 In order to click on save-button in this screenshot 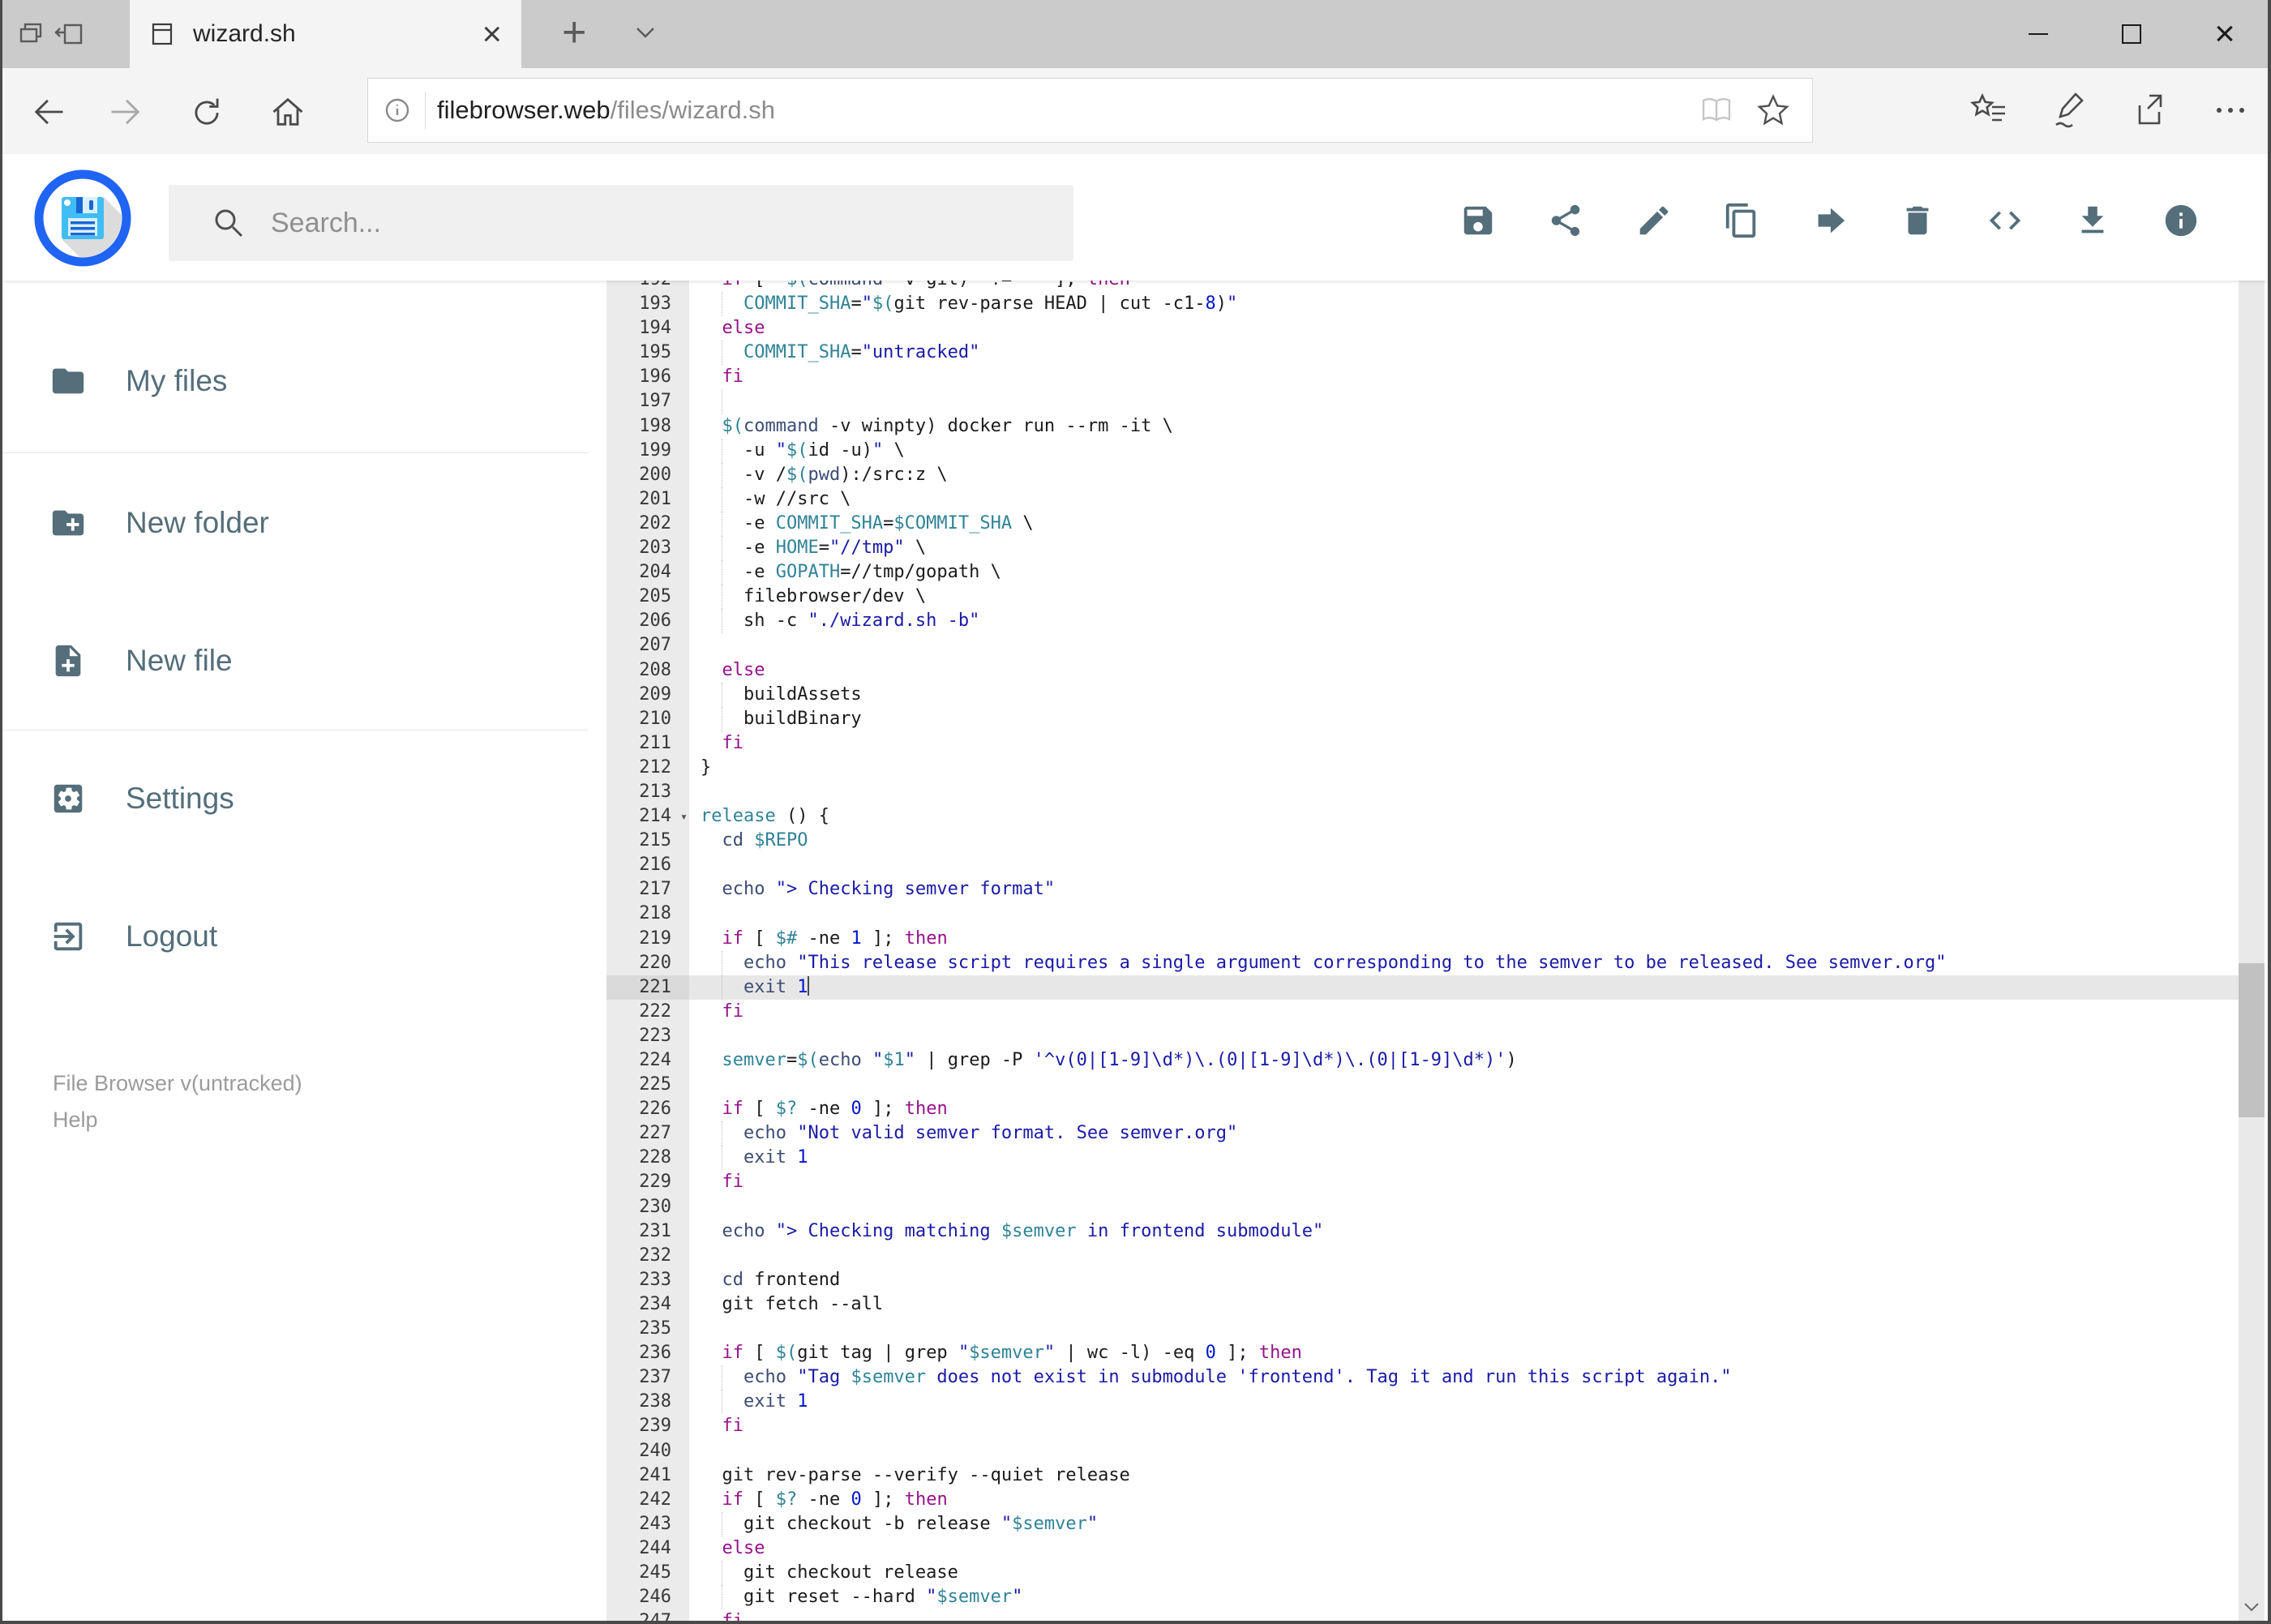, I will do `click(1478, 221)`.